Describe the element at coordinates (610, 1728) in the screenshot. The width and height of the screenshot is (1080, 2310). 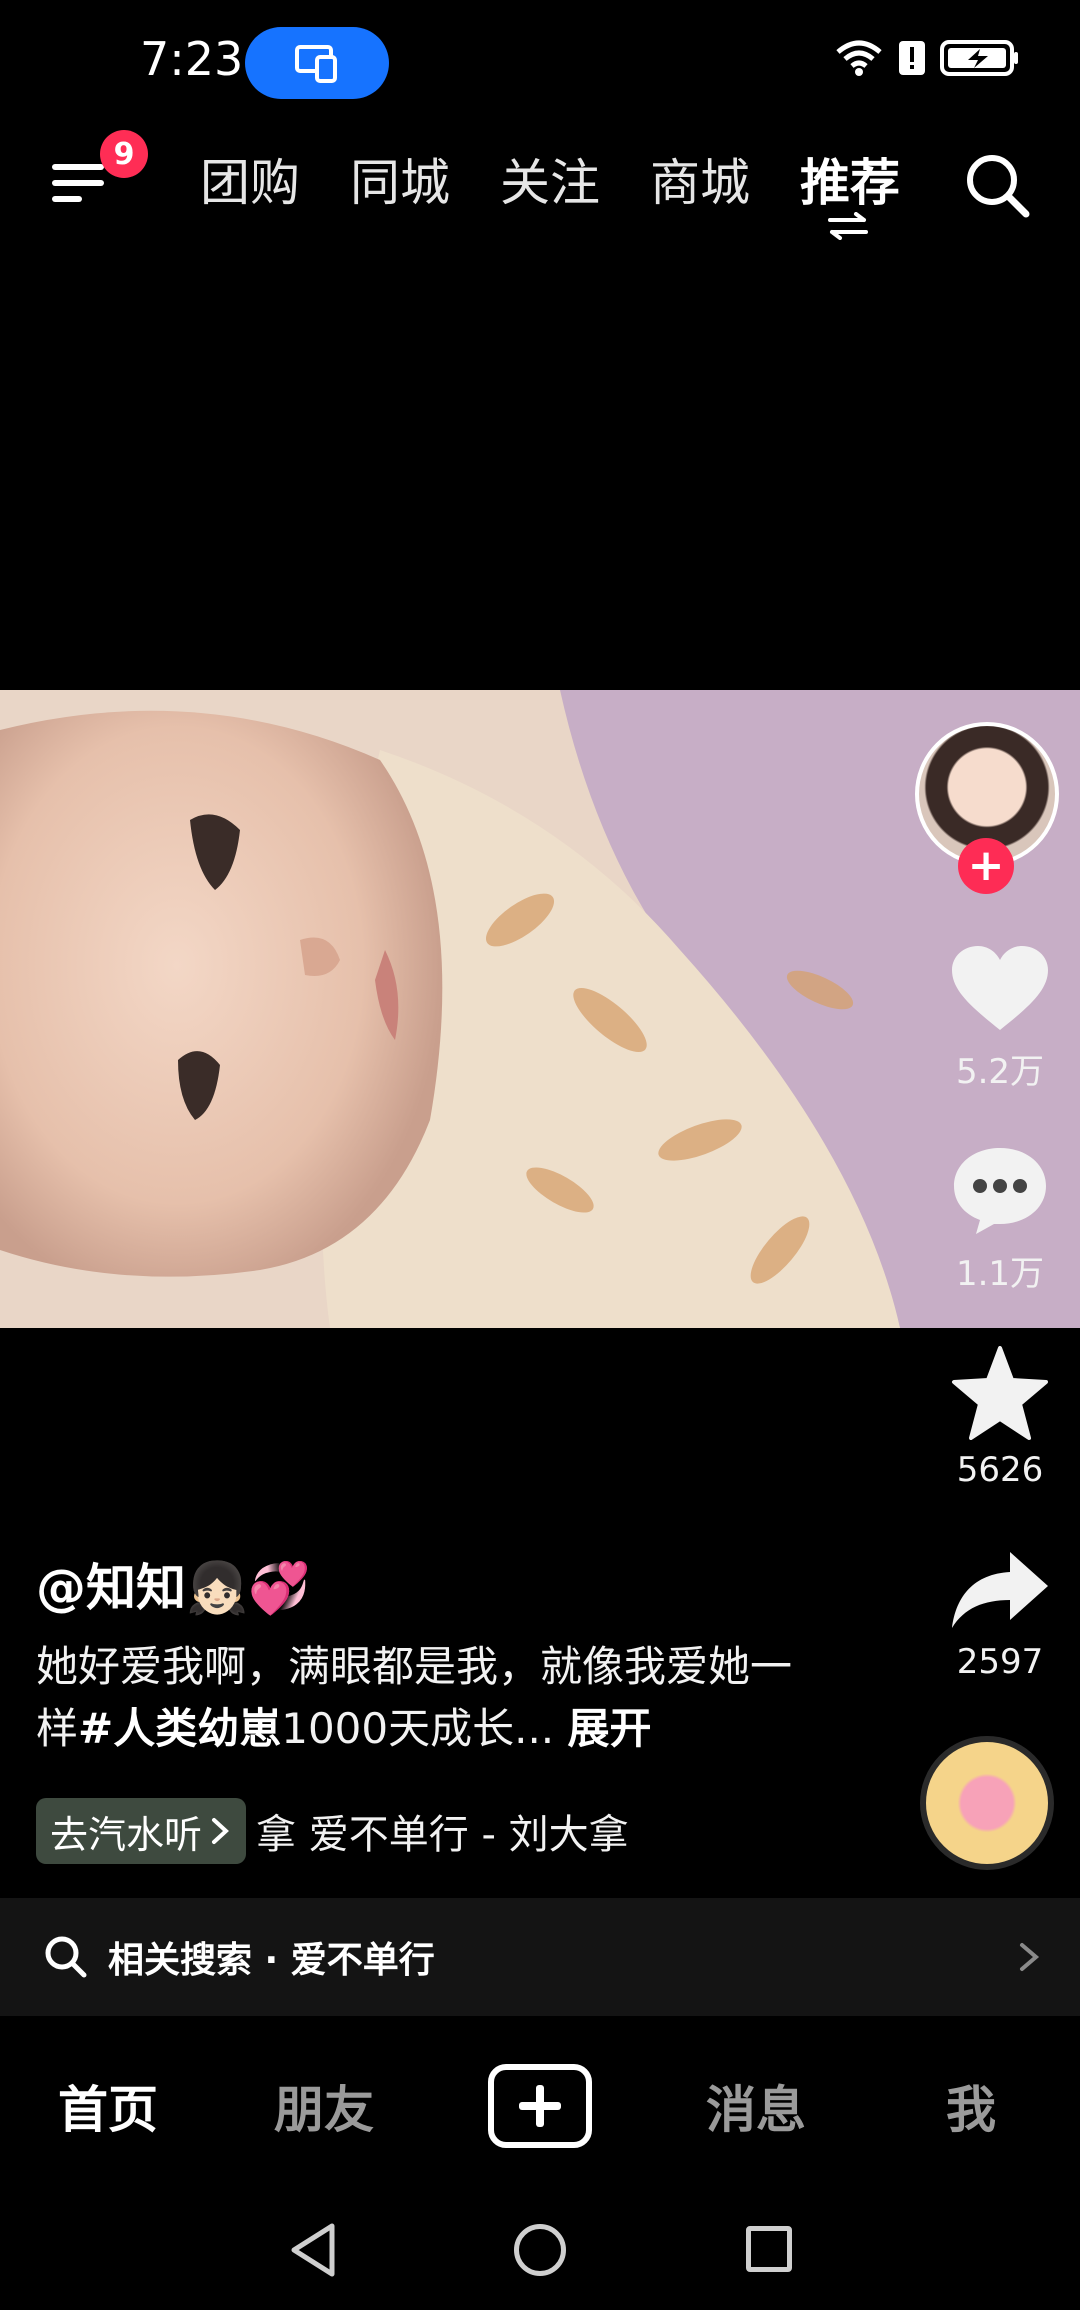
I see `expand-caption-button: 展开` at that location.